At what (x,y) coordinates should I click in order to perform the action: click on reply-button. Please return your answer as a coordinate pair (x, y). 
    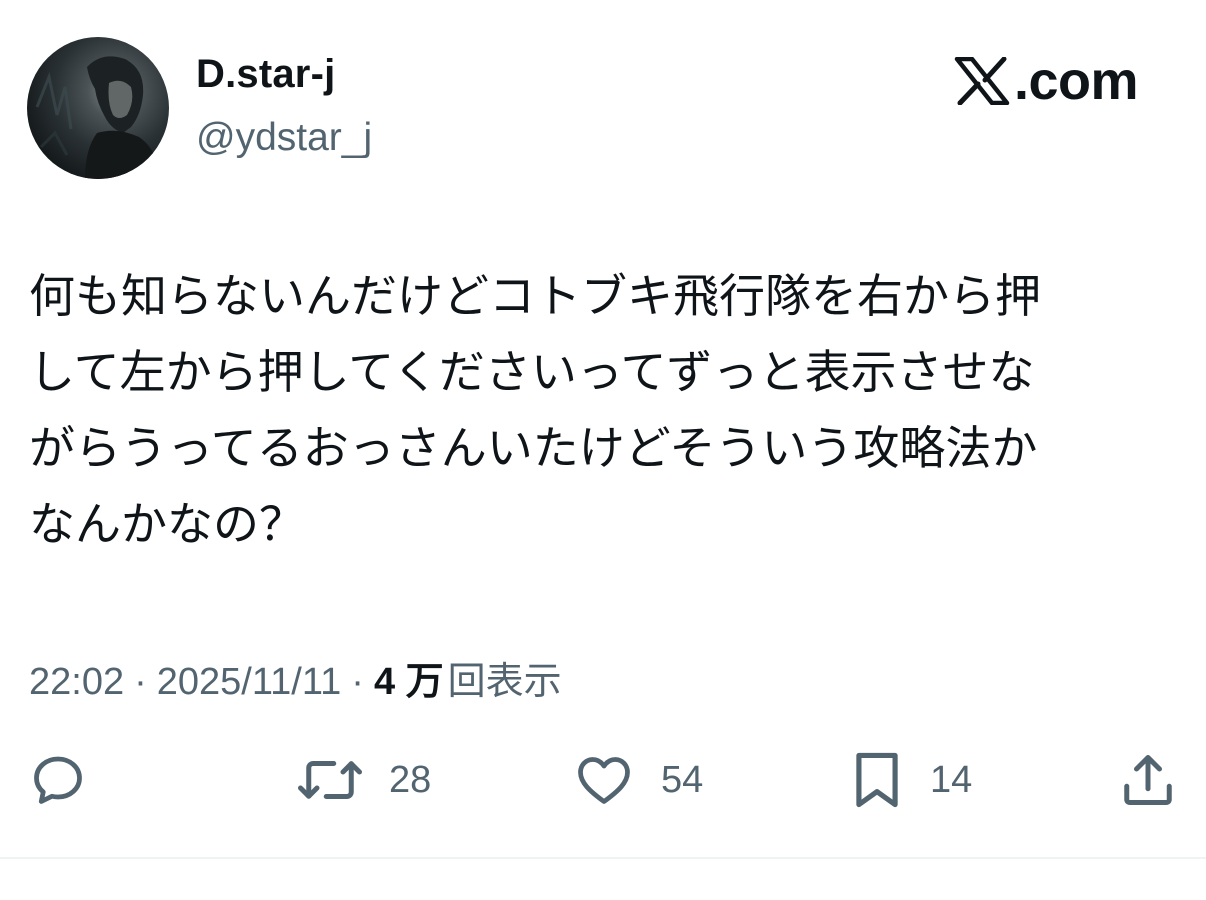
    Looking at the image, I should click on (58, 780).